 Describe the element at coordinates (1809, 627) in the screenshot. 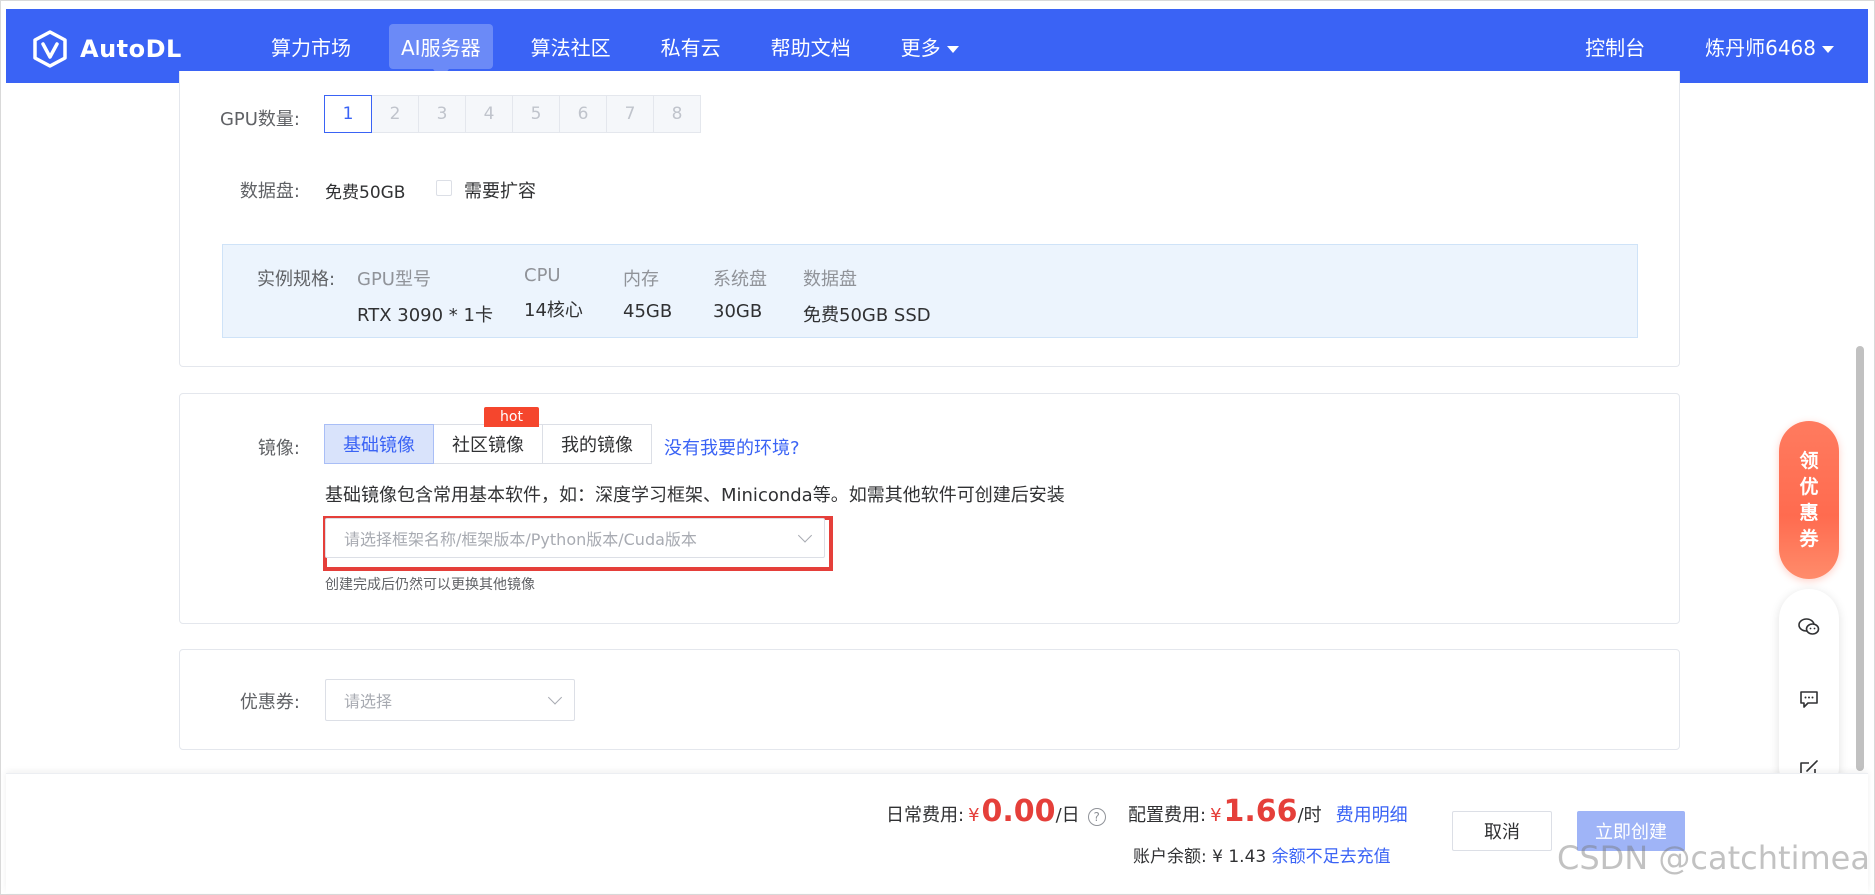

I see `wechat-icon` at that location.